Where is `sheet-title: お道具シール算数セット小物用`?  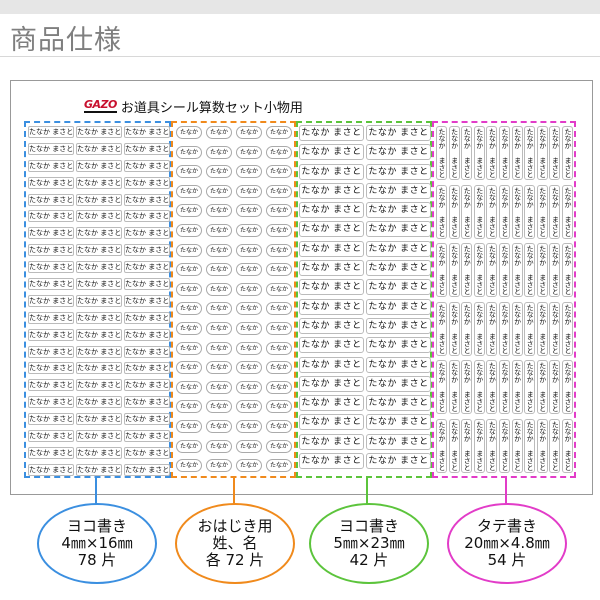 sheet-title: お道具シール算数セット小物用 is located at coordinates (211, 108).